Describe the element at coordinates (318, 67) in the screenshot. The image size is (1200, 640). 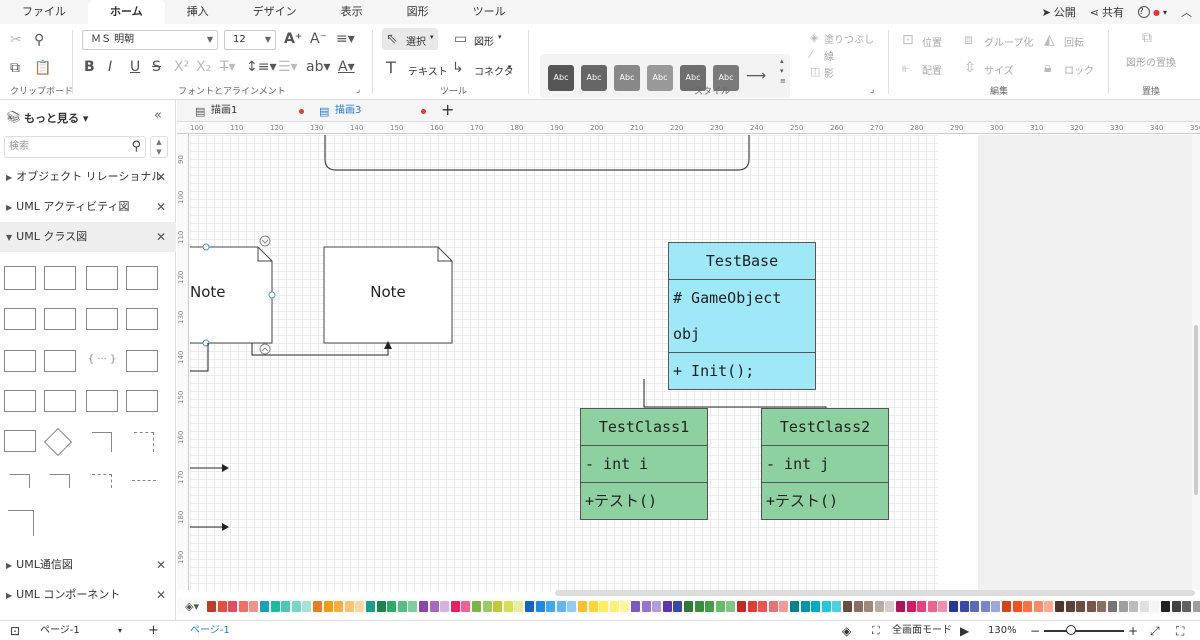
I see `text-highlight-icon: ab▾` at that location.